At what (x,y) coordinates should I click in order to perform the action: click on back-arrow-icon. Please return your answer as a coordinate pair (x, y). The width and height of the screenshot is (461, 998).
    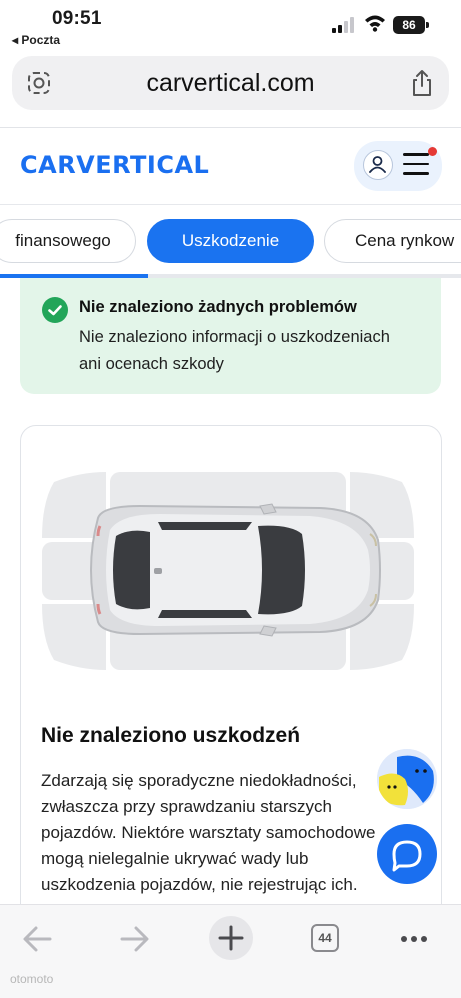
    Looking at the image, I should click on (38, 939).